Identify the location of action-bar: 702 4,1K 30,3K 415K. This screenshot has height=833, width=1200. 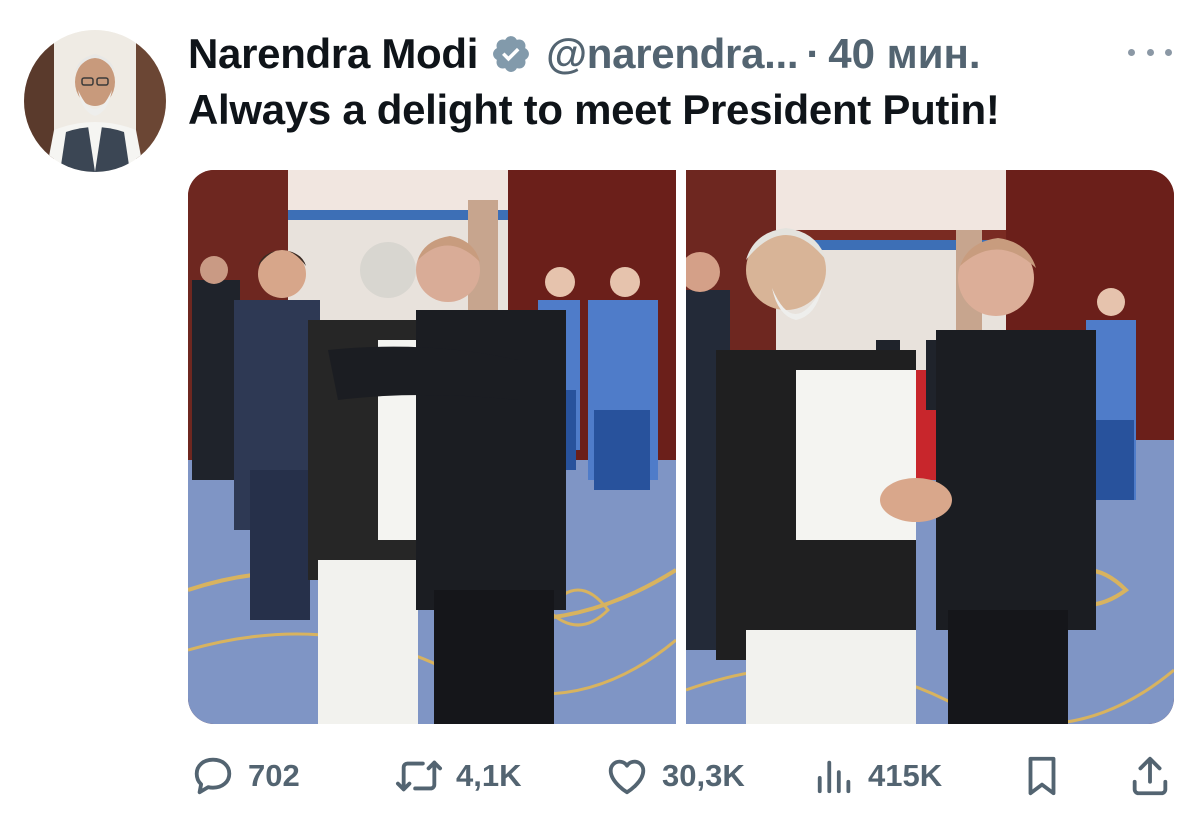
(681, 776).